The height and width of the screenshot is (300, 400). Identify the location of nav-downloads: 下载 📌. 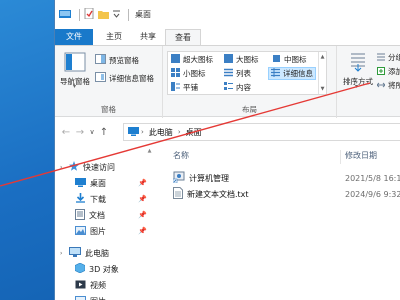
(104, 199).